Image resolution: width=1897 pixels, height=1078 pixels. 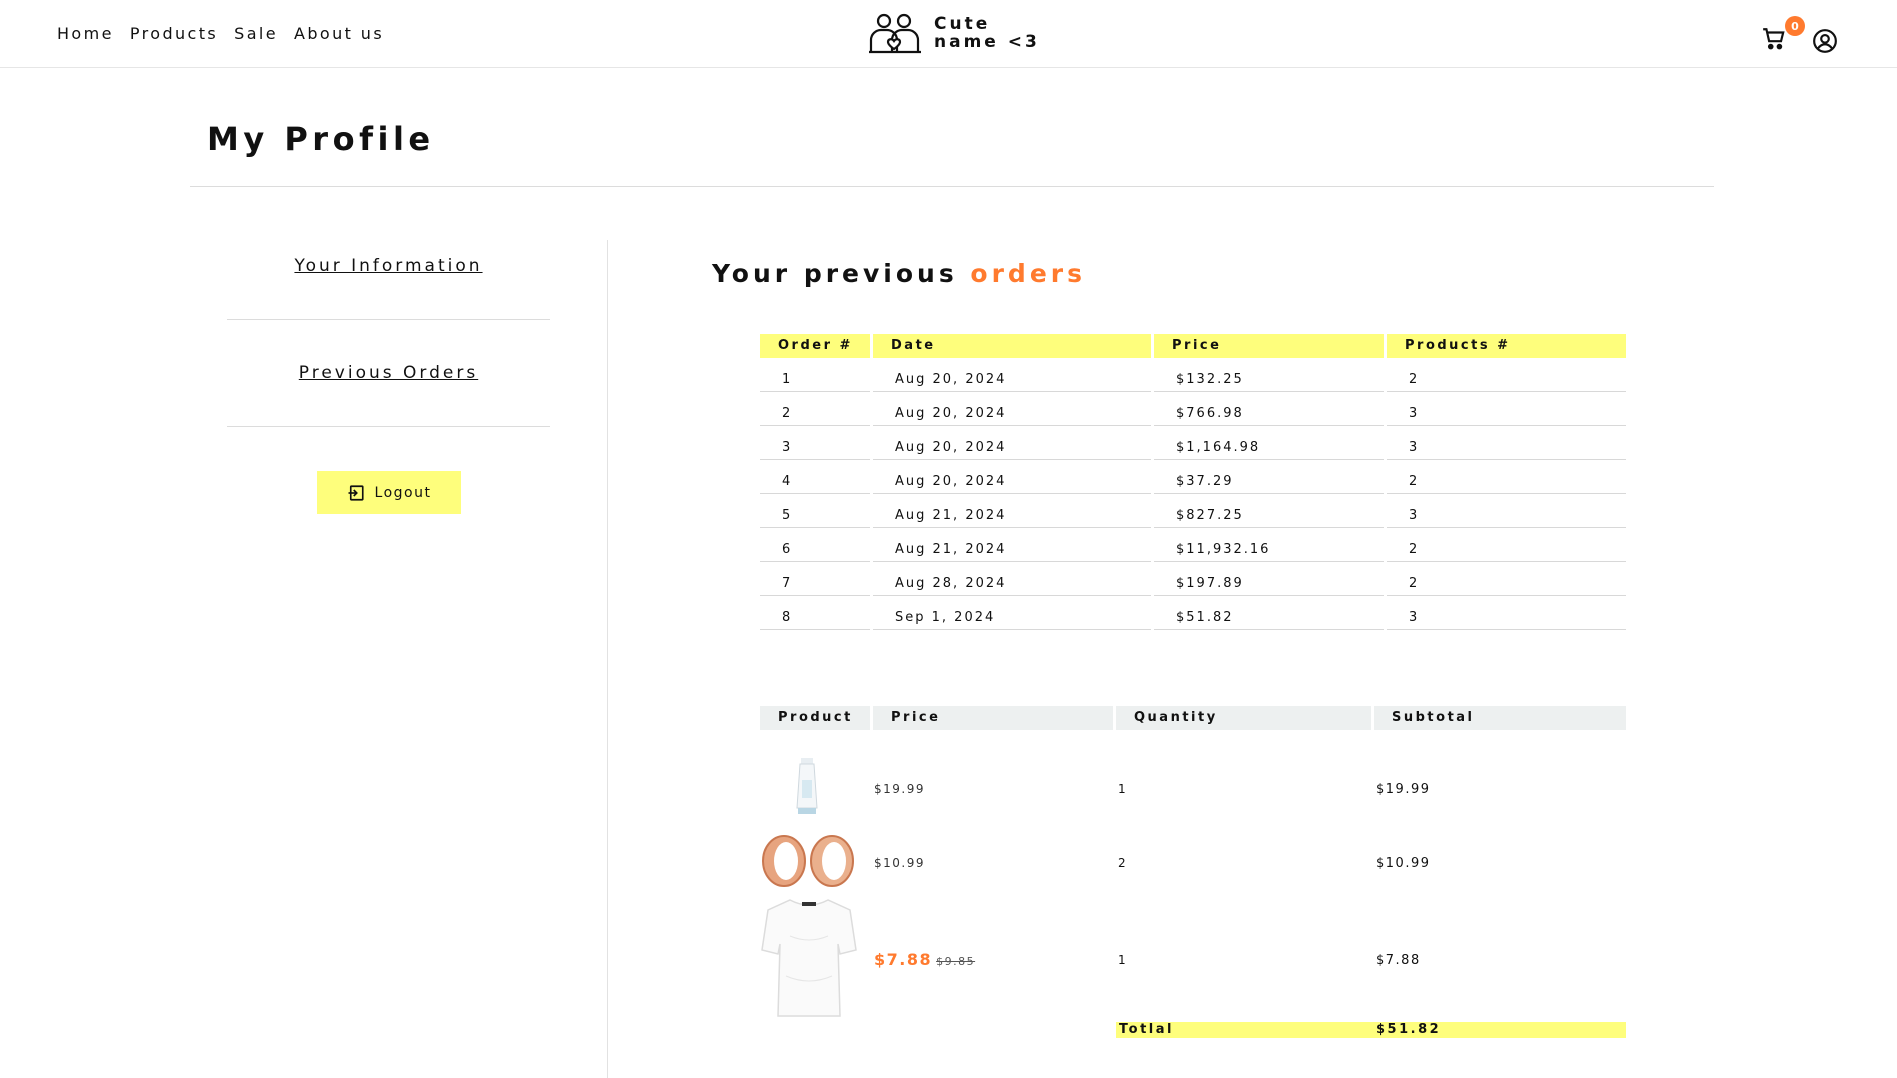 What do you see at coordinates (1269, 409) in the screenshot?
I see `order-price: $766.98` at bounding box center [1269, 409].